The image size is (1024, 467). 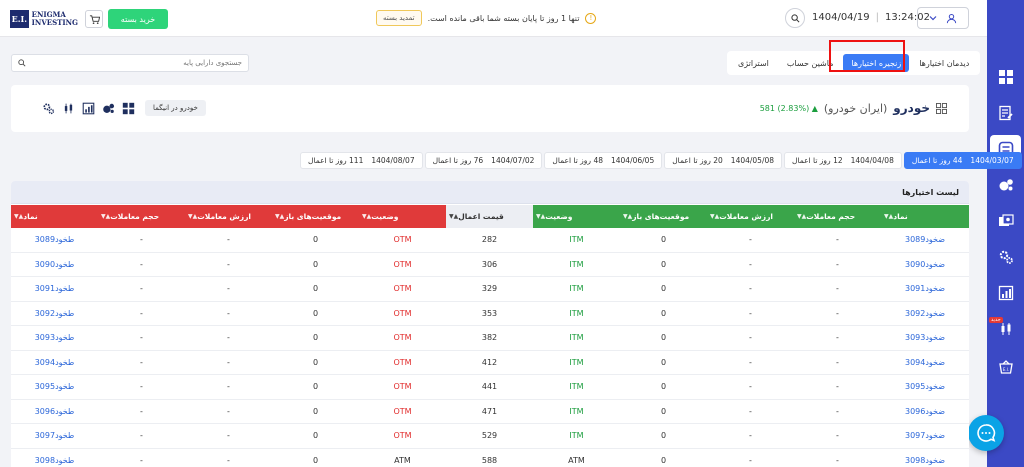 I want to click on user-menu-button, so click(x=943, y=18).